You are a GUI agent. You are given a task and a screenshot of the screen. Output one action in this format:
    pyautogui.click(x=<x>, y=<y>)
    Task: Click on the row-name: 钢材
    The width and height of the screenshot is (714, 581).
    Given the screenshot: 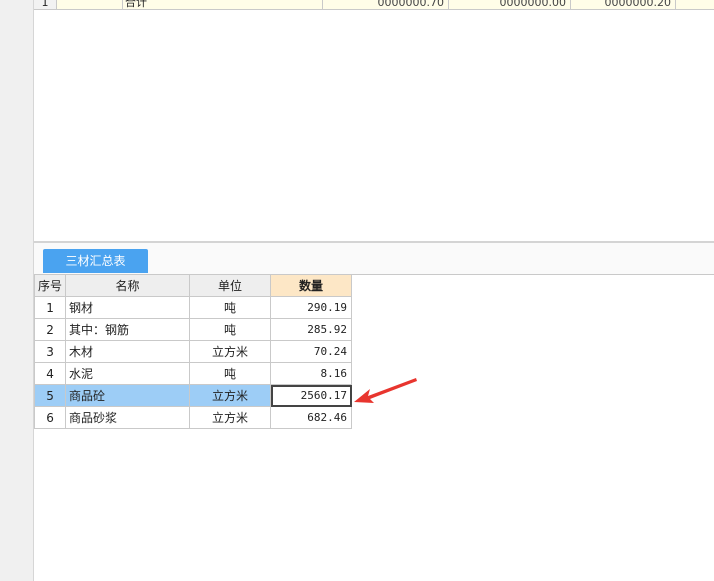 What is the action you would take?
    pyautogui.click(x=128, y=307)
    